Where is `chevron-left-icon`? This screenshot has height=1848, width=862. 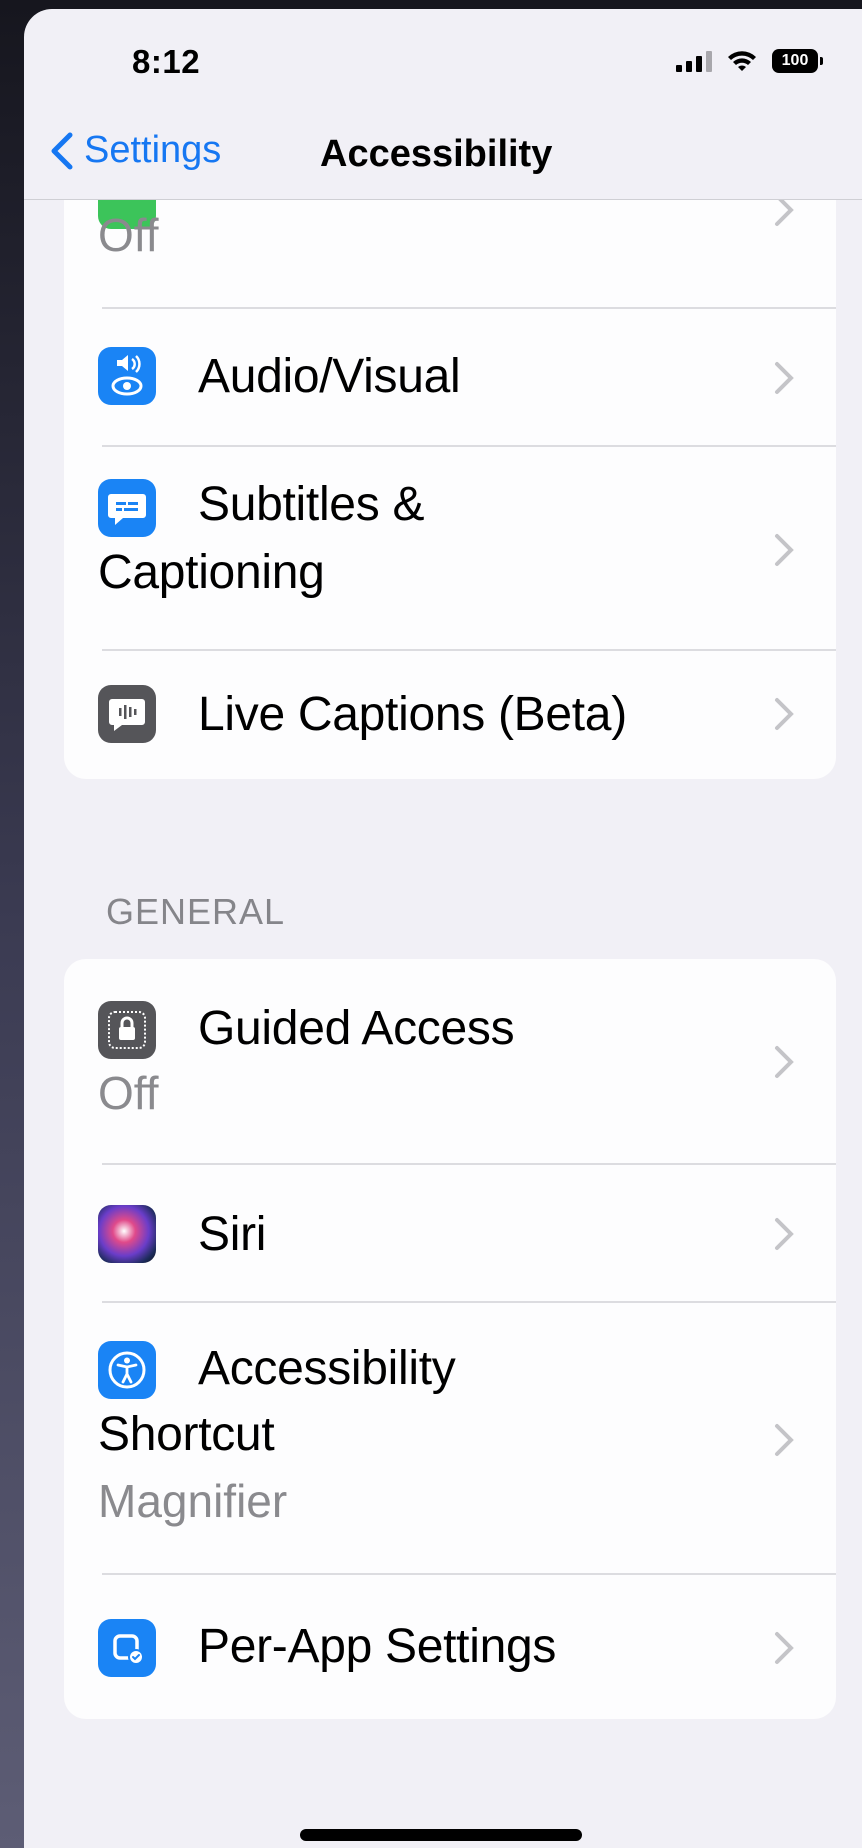
chevron-left-icon is located at coordinates (62, 150).